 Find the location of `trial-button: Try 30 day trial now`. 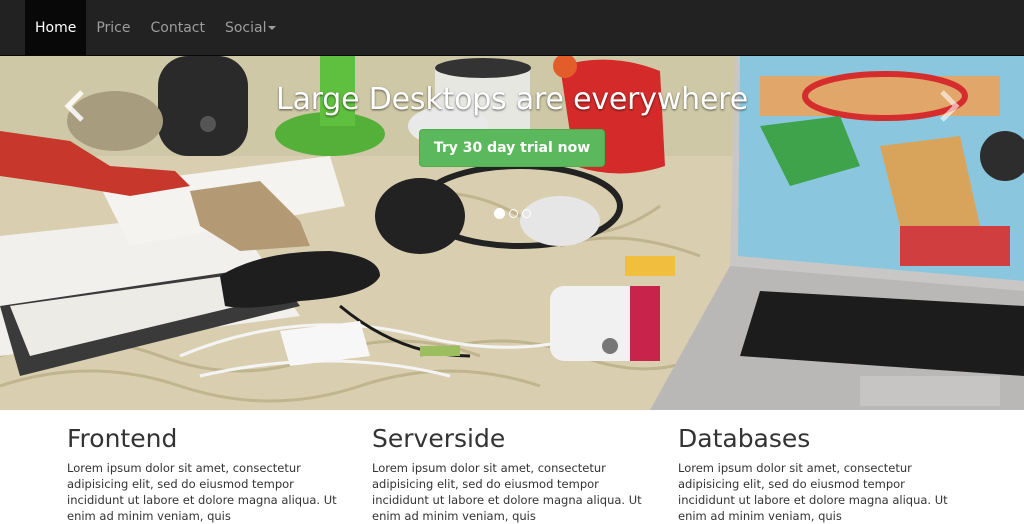

trial-button: Try 30 day trial now is located at coordinates (512, 148).